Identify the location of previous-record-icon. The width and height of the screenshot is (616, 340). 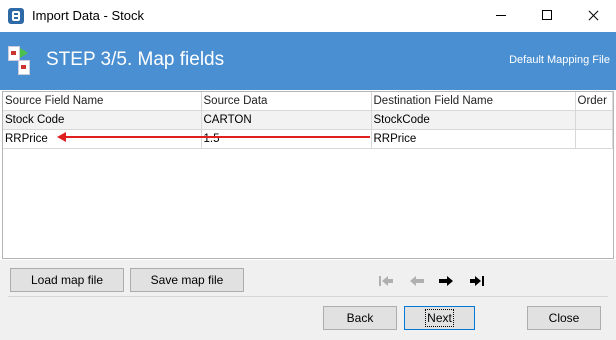
(417, 281).